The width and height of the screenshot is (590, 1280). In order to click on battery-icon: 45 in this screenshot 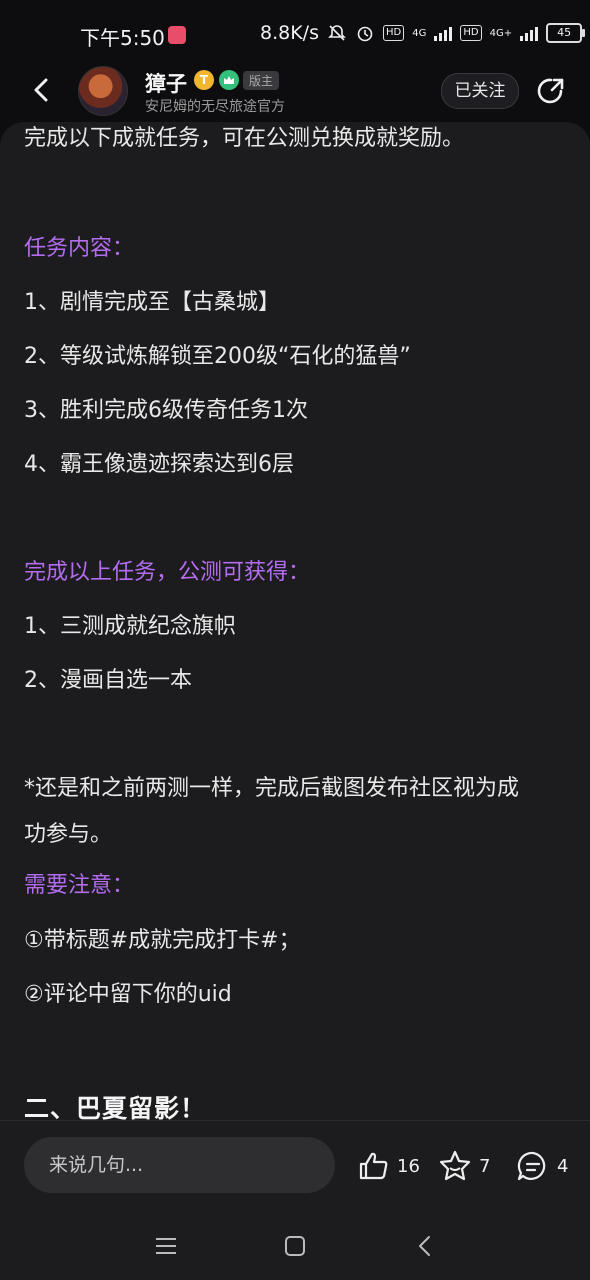, I will do `click(566, 33)`.